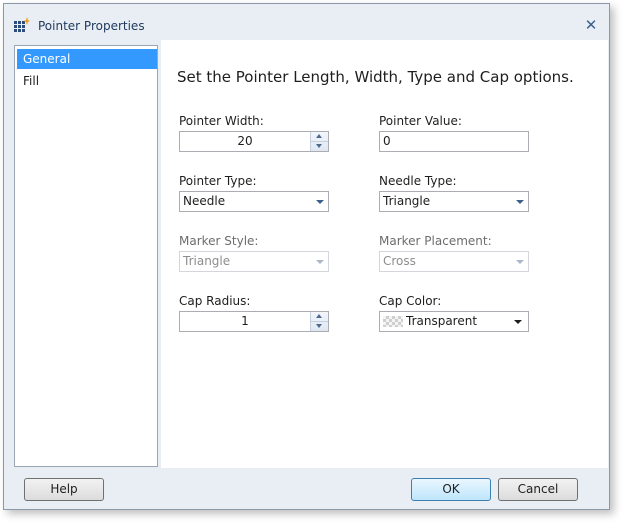  I want to click on needle-type-select: Triangle, so click(454, 201).